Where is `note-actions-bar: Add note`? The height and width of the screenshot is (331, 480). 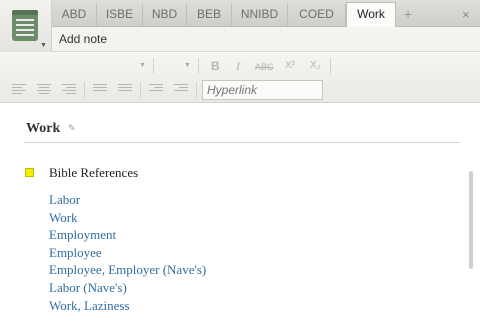
note-actions-bar: Add note is located at coordinates (266, 39).